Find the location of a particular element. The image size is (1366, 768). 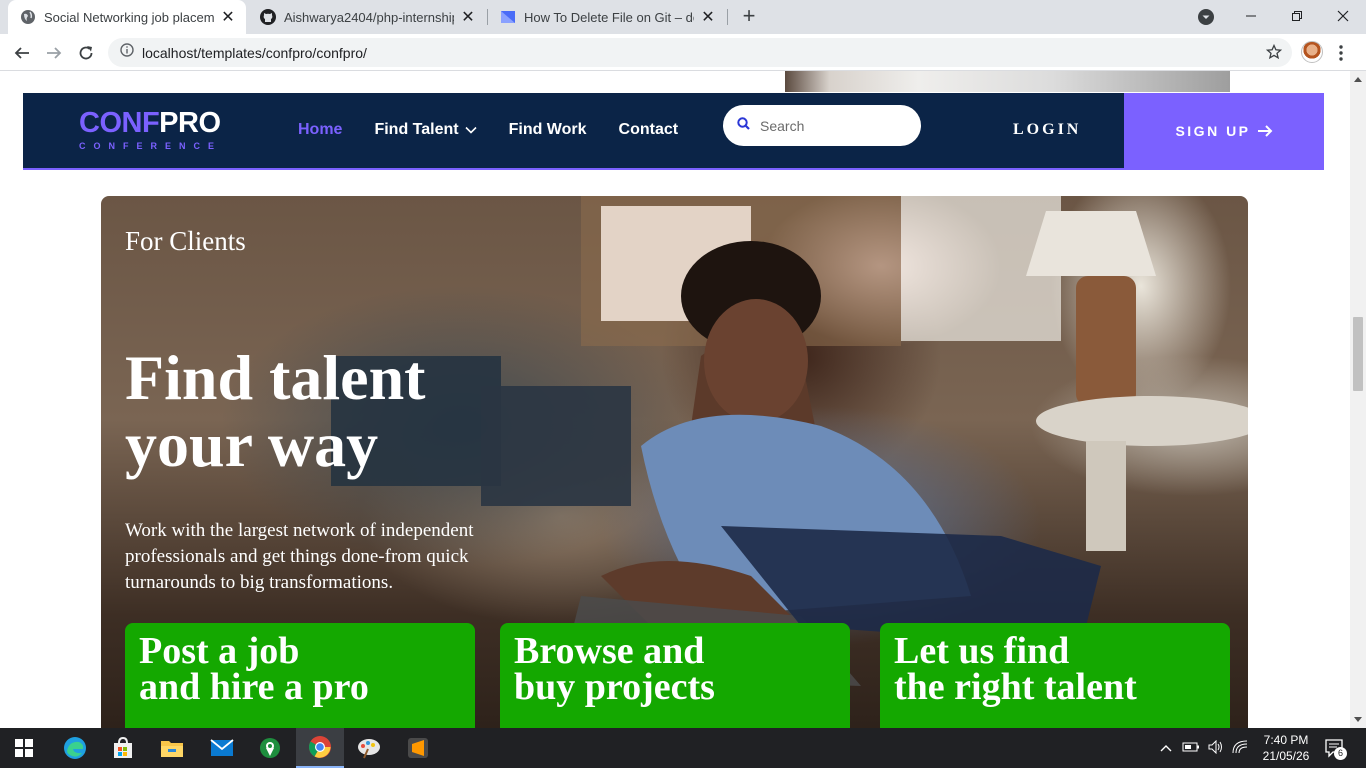

devconnected-icon is located at coordinates (508, 17).